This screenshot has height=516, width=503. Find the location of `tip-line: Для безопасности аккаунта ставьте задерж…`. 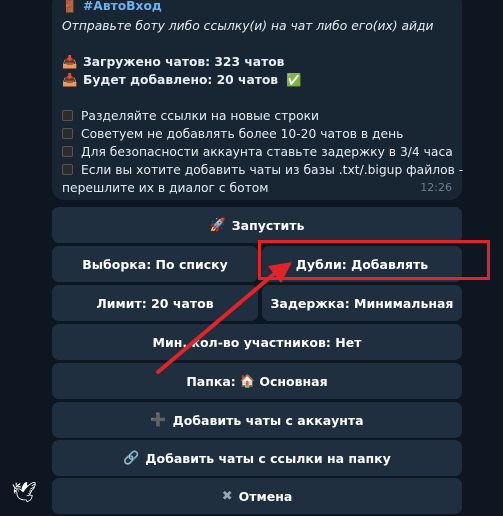

tip-line: Для безопасности аккаунта ставьте задерж… is located at coordinates (257, 152).